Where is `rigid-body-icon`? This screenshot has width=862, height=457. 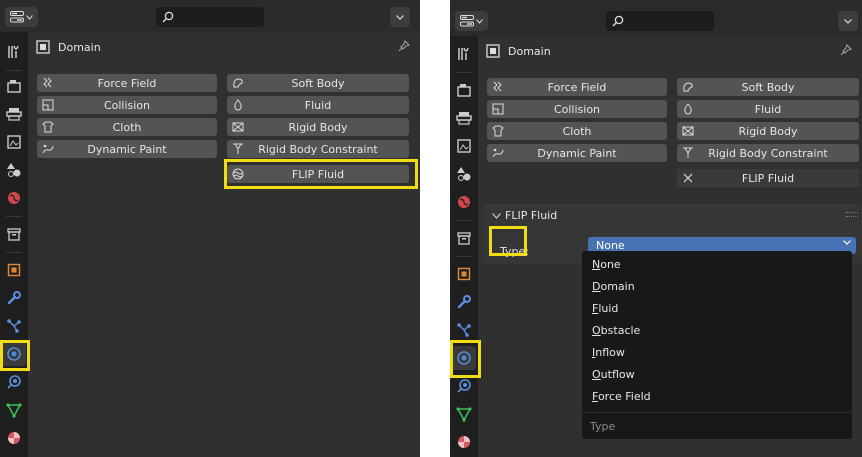 rigid-body-icon is located at coordinates (238, 127).